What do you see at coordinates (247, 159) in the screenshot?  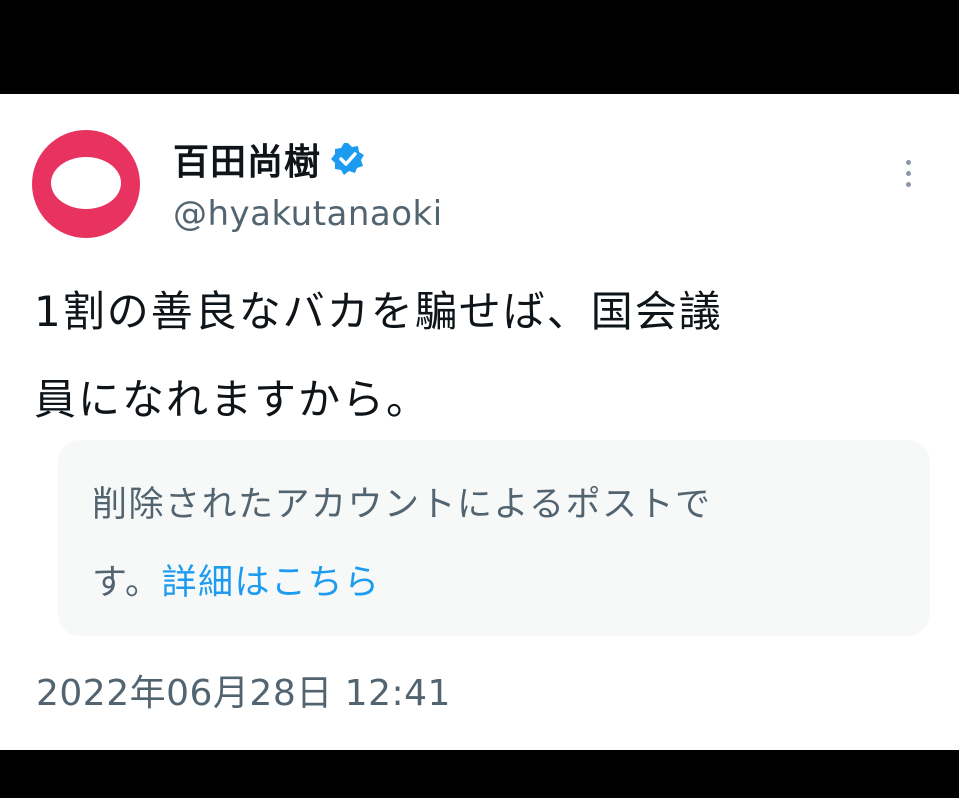 I see `display-name: 百田尚樹` at bounding box center [247, 159].